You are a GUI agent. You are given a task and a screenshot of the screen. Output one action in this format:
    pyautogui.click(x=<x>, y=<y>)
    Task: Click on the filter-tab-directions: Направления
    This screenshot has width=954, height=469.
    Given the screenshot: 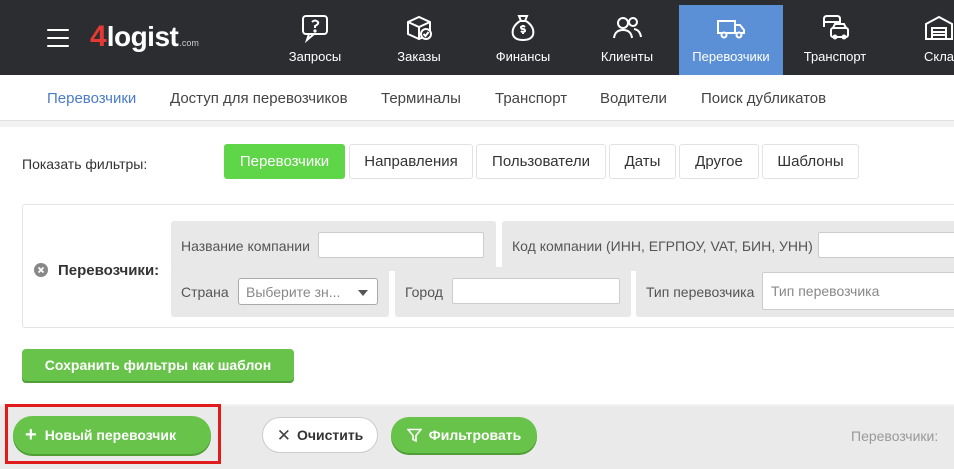 What is the action you would take?
    pyautogui.click(x=411, y=161)
    